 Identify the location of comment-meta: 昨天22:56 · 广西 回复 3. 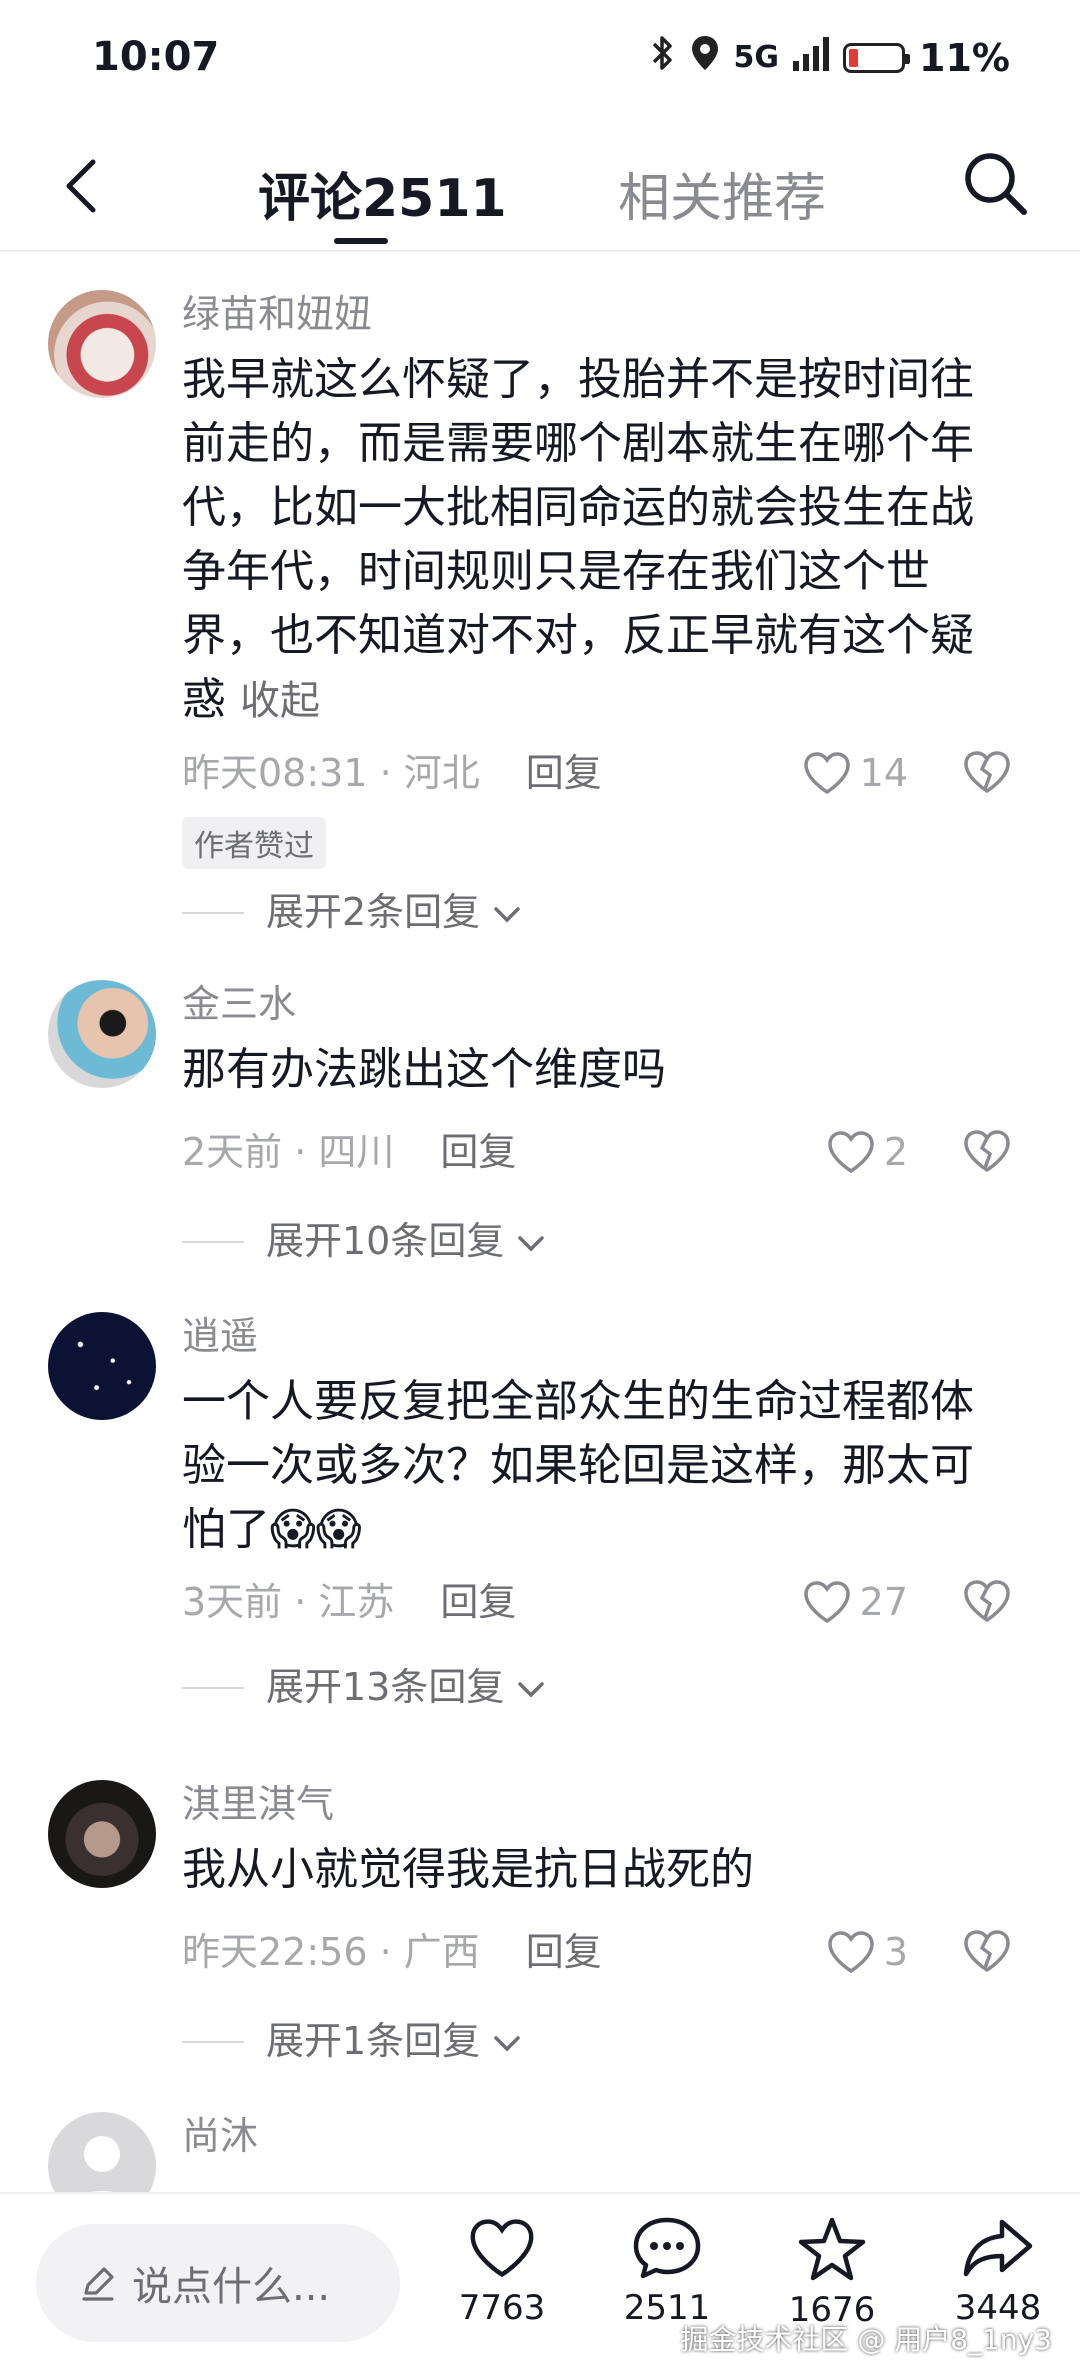
(597, 1952).